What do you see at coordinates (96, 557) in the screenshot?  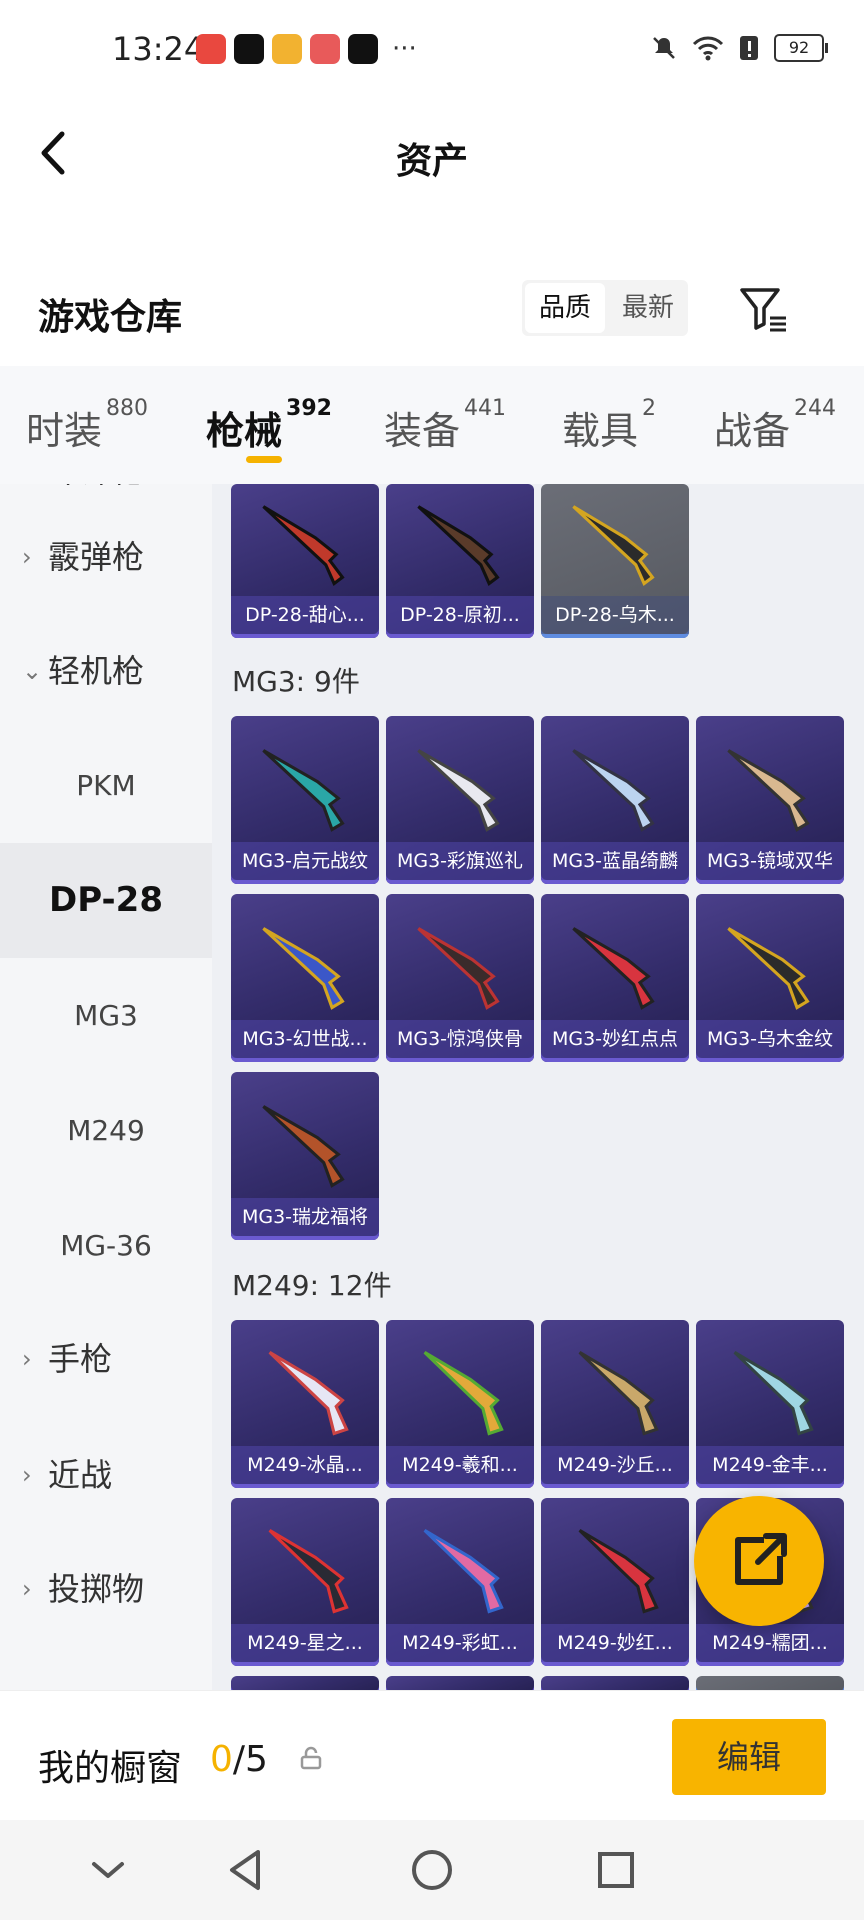 I see `sidebar-item-label: 霰弹枪` at bounding box center [96, 557].